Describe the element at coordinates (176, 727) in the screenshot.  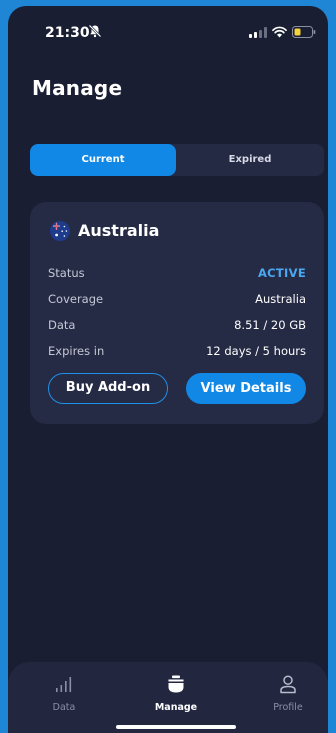
I see `home-indicator` at that location.